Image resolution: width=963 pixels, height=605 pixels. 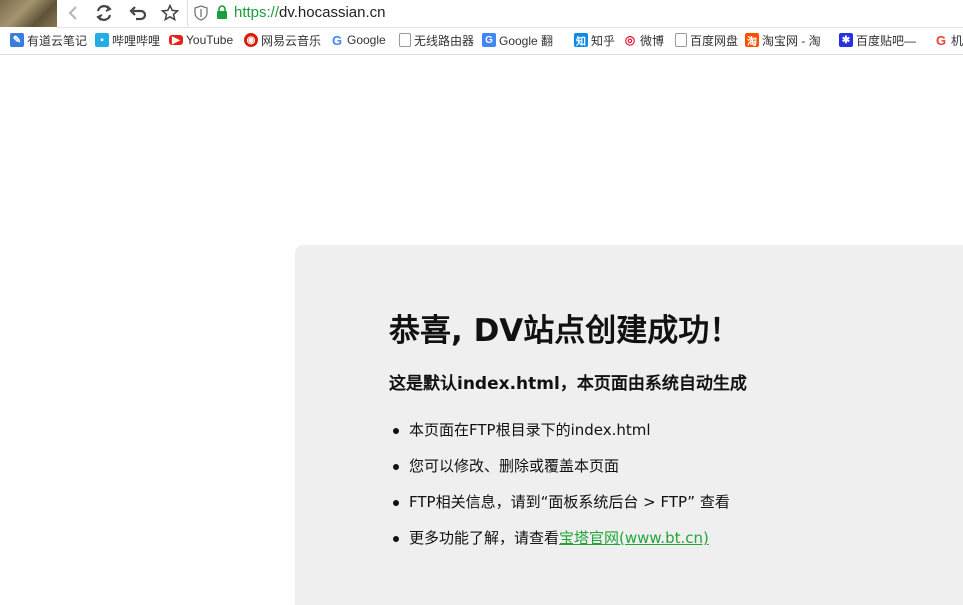 What do you see at coordinates (57, 40) in the screenshot?
I see `bookmark-label: 有道云笔记` at bounding box center [57, 40].